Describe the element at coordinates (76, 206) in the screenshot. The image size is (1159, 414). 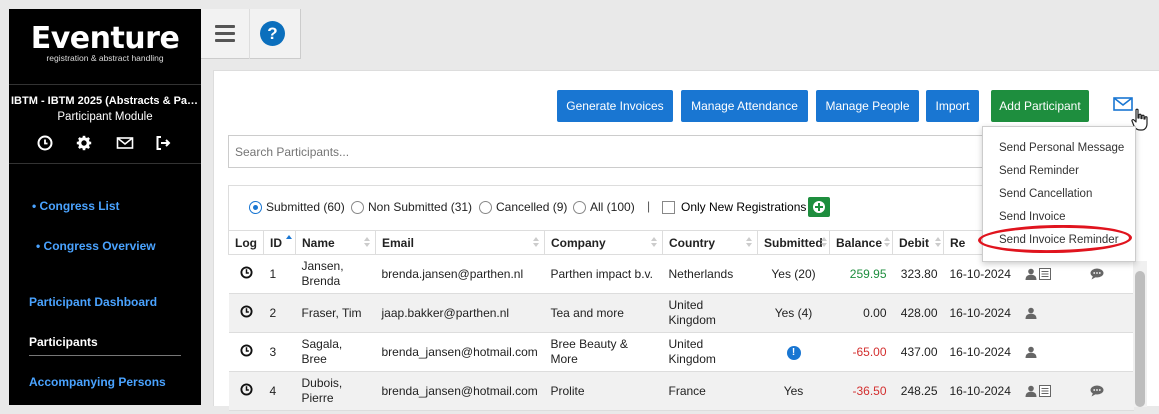
I see `sidebar-item-congress-list: • Congress List` at that location.